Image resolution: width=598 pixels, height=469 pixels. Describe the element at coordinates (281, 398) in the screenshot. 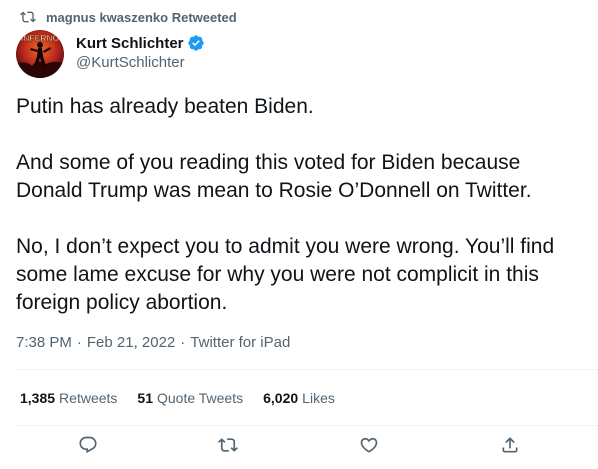

I see `likes-count: 6,020` at that location.